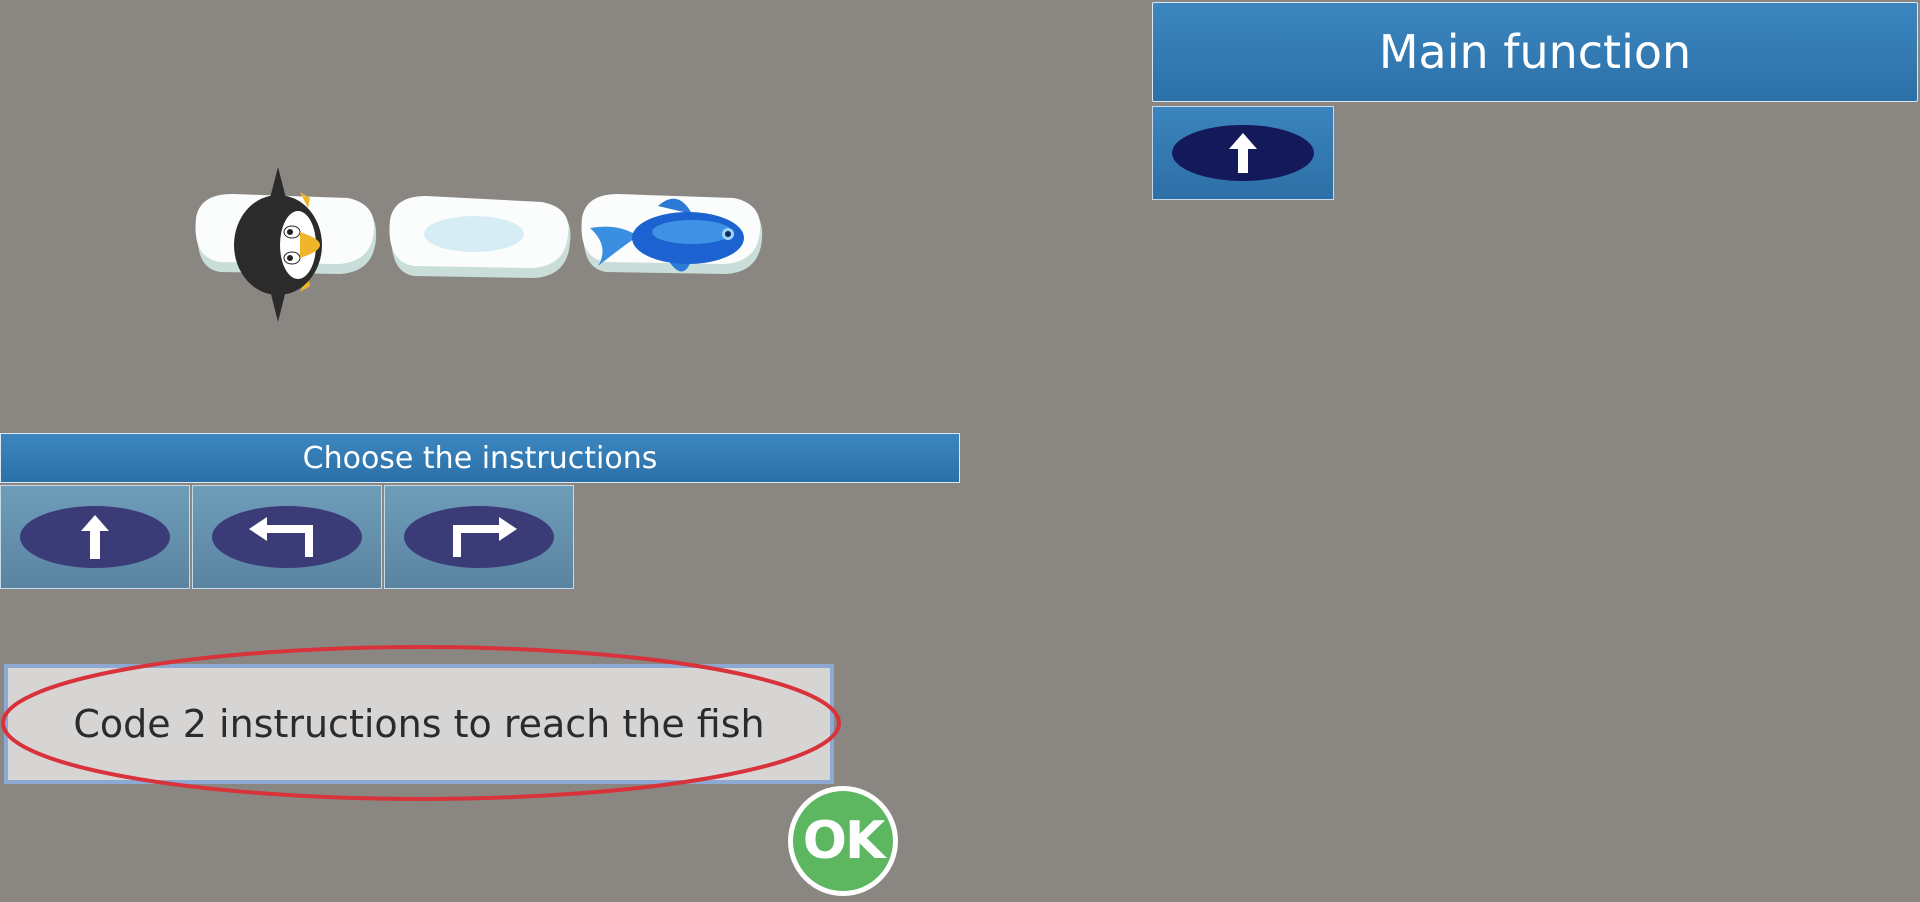 Image resolution: width=1920 pixels, height=902 pixels. I want to click on palette-turn-right-button, so click(479, 537).